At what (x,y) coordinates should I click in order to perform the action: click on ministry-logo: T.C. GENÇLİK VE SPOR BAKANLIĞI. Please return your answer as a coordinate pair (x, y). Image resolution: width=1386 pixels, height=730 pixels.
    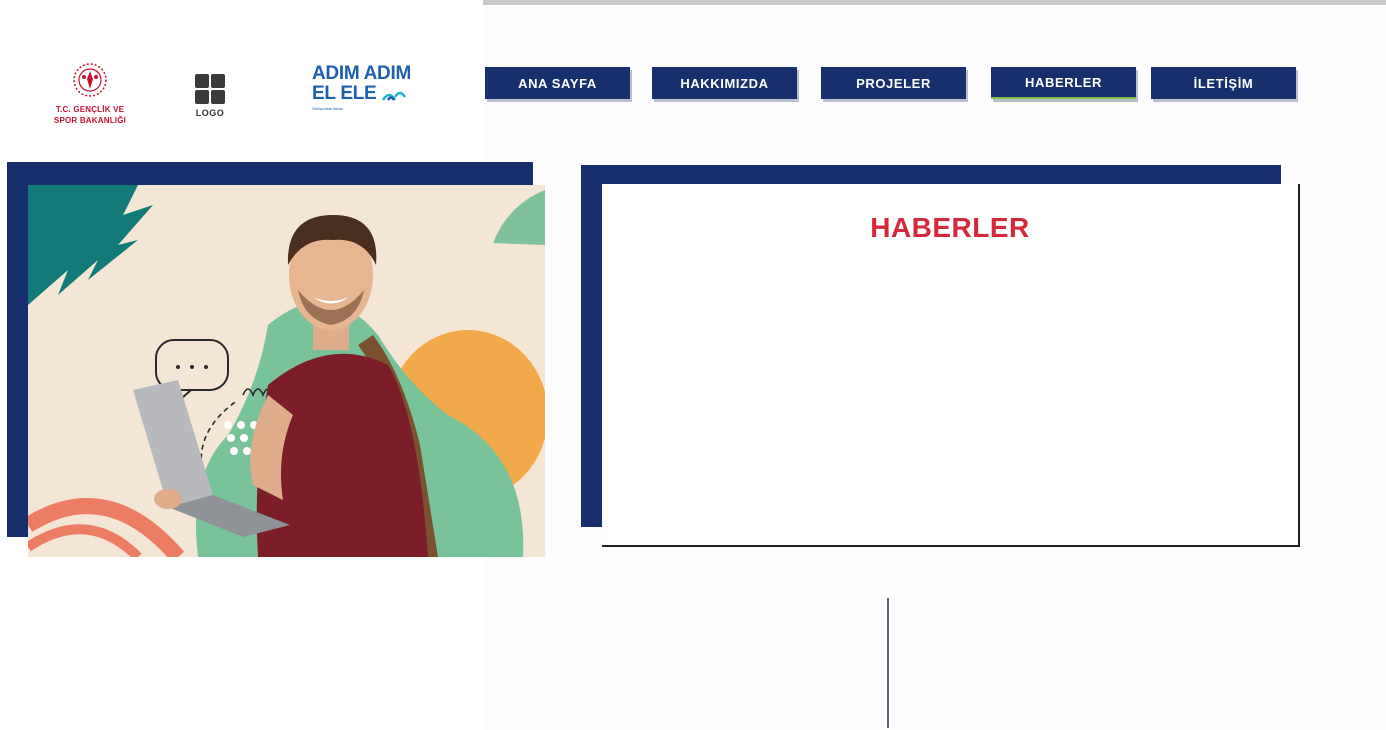
    Looking at the image, I should click on (90, 96).